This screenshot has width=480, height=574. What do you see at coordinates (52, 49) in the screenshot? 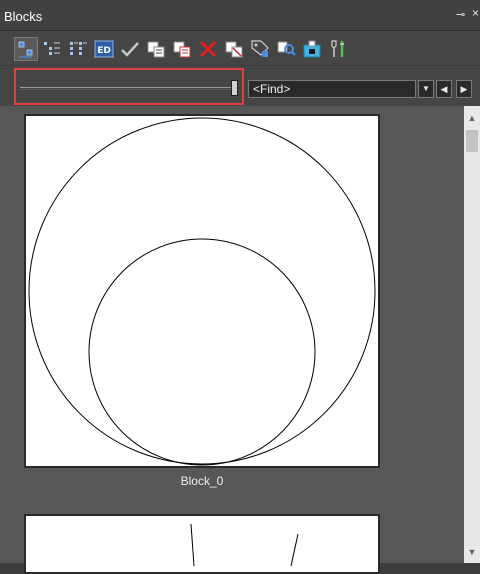
I see `tree-view-icon` at bounding box center [52, 49].